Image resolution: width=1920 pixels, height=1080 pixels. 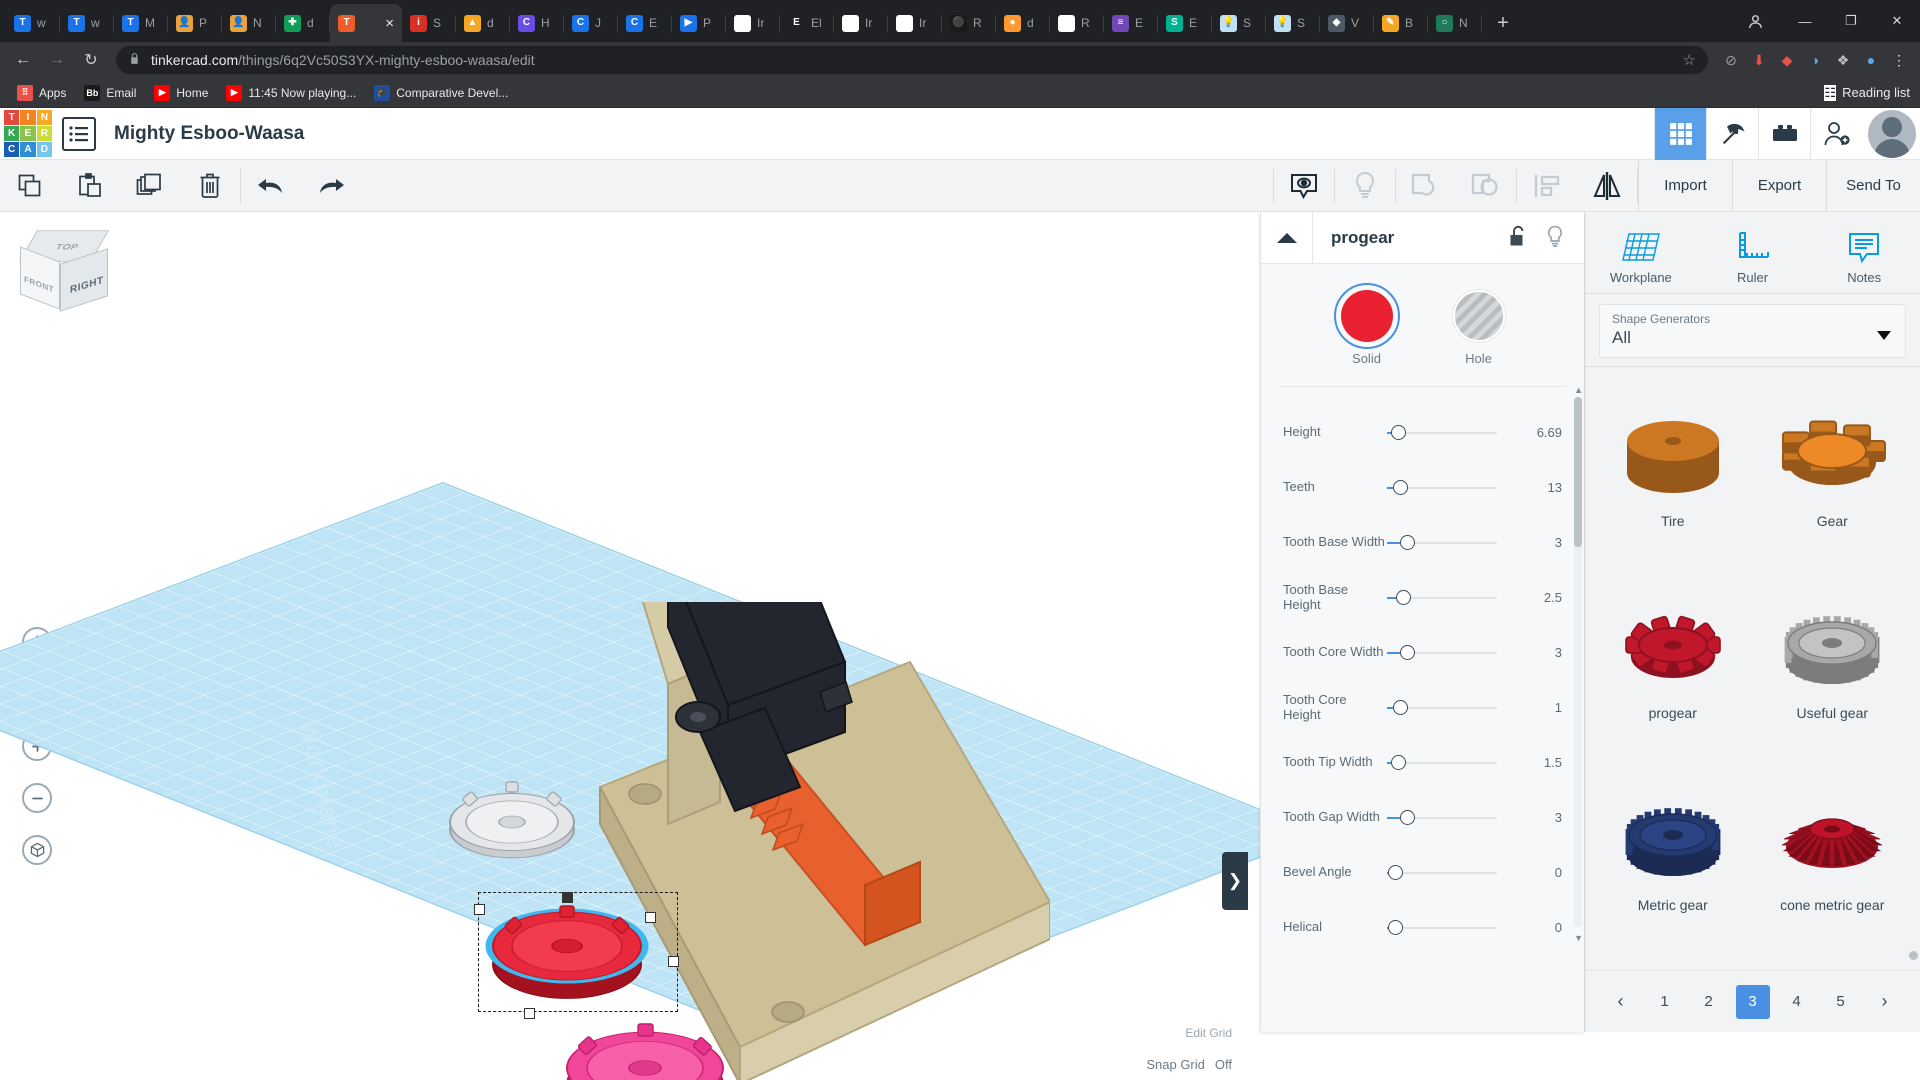 I want to click on shape-library-item: Tire, so click(x=1673, y=467).